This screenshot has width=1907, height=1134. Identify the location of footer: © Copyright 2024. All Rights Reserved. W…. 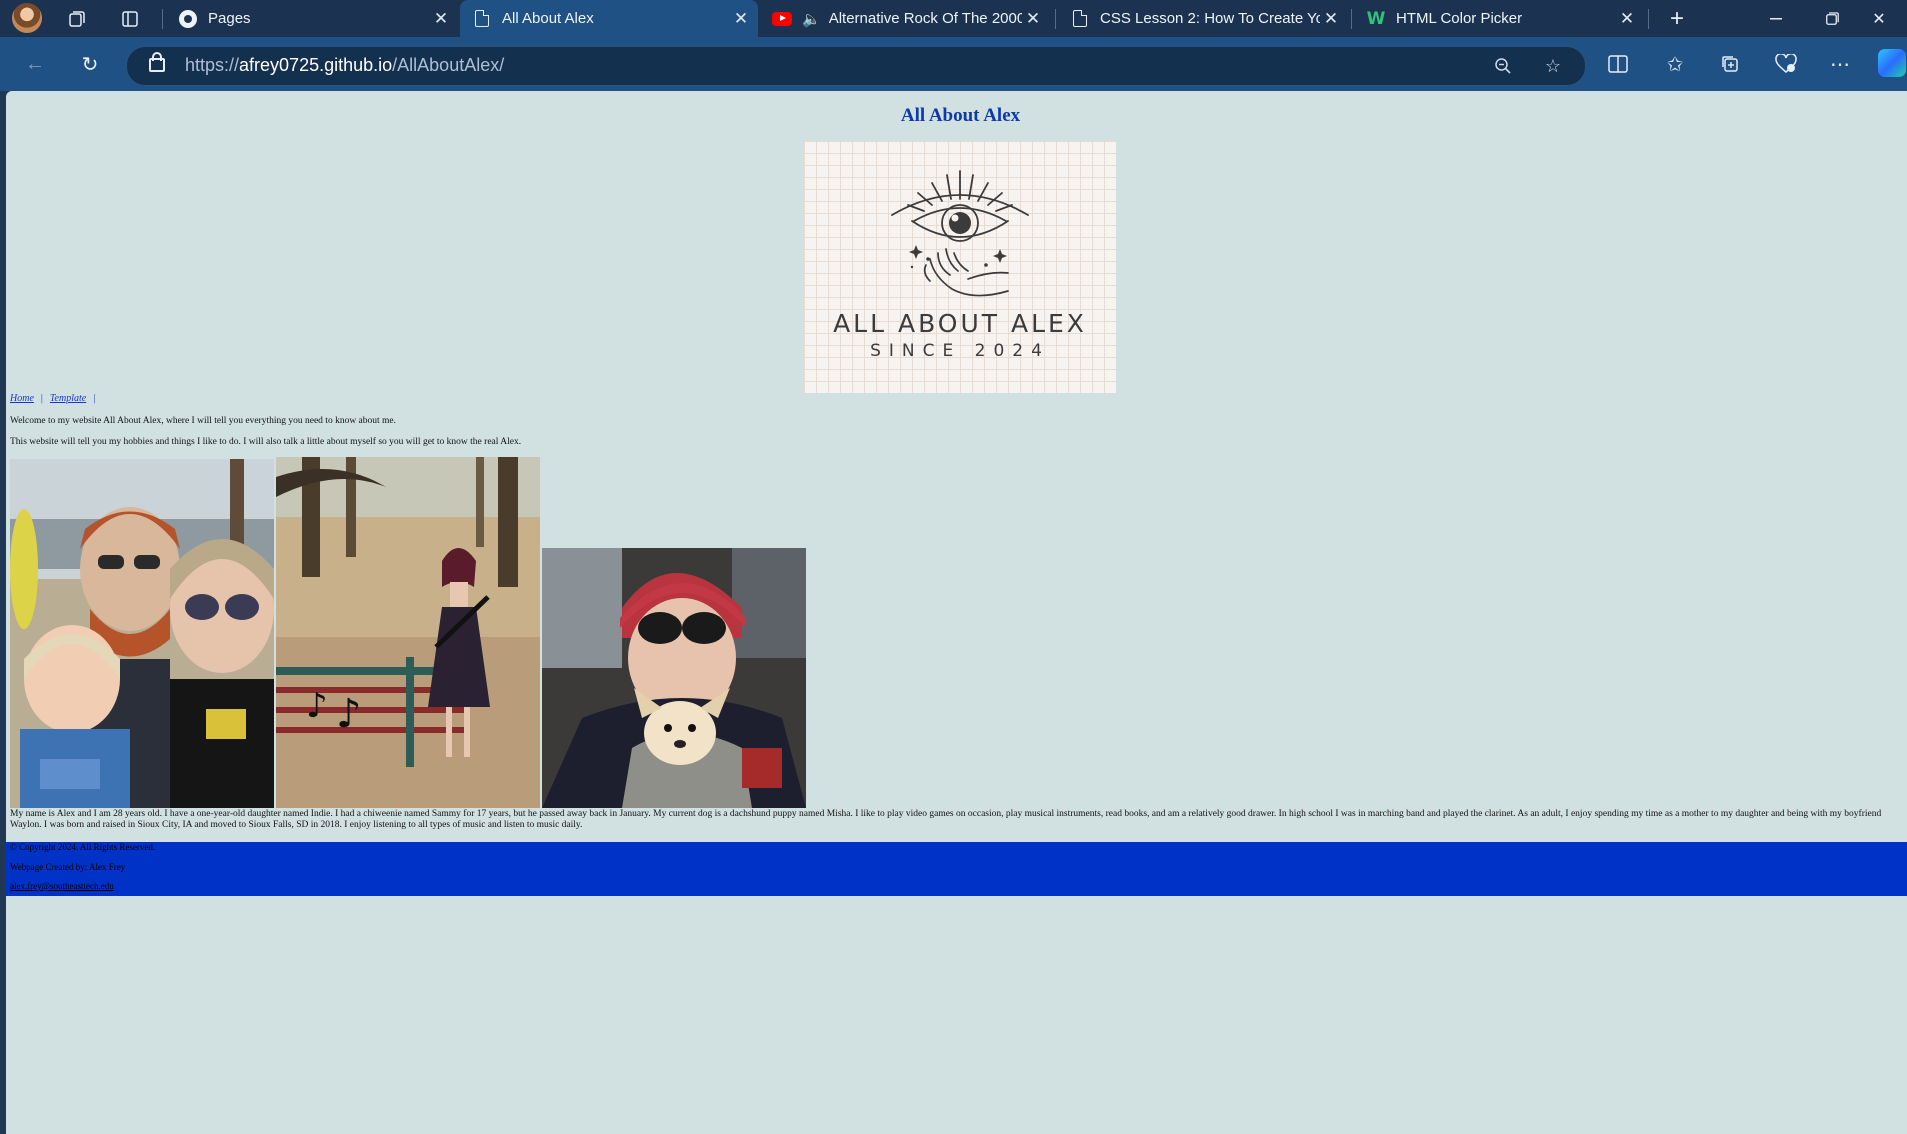
(956, 869).